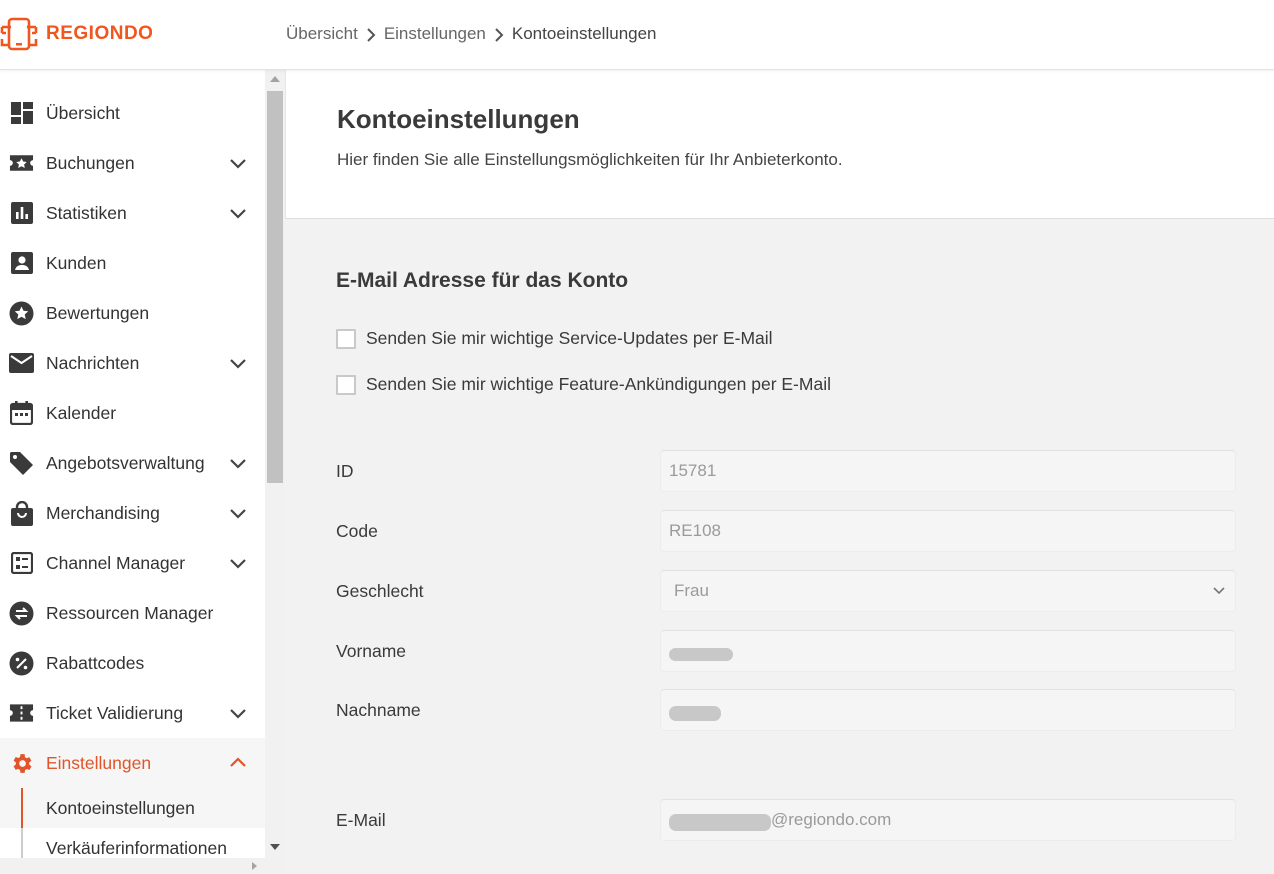  Describe the element at coordinates (100, 33) in the screenshot. I see `brand-name: REGIONDO` at that location.